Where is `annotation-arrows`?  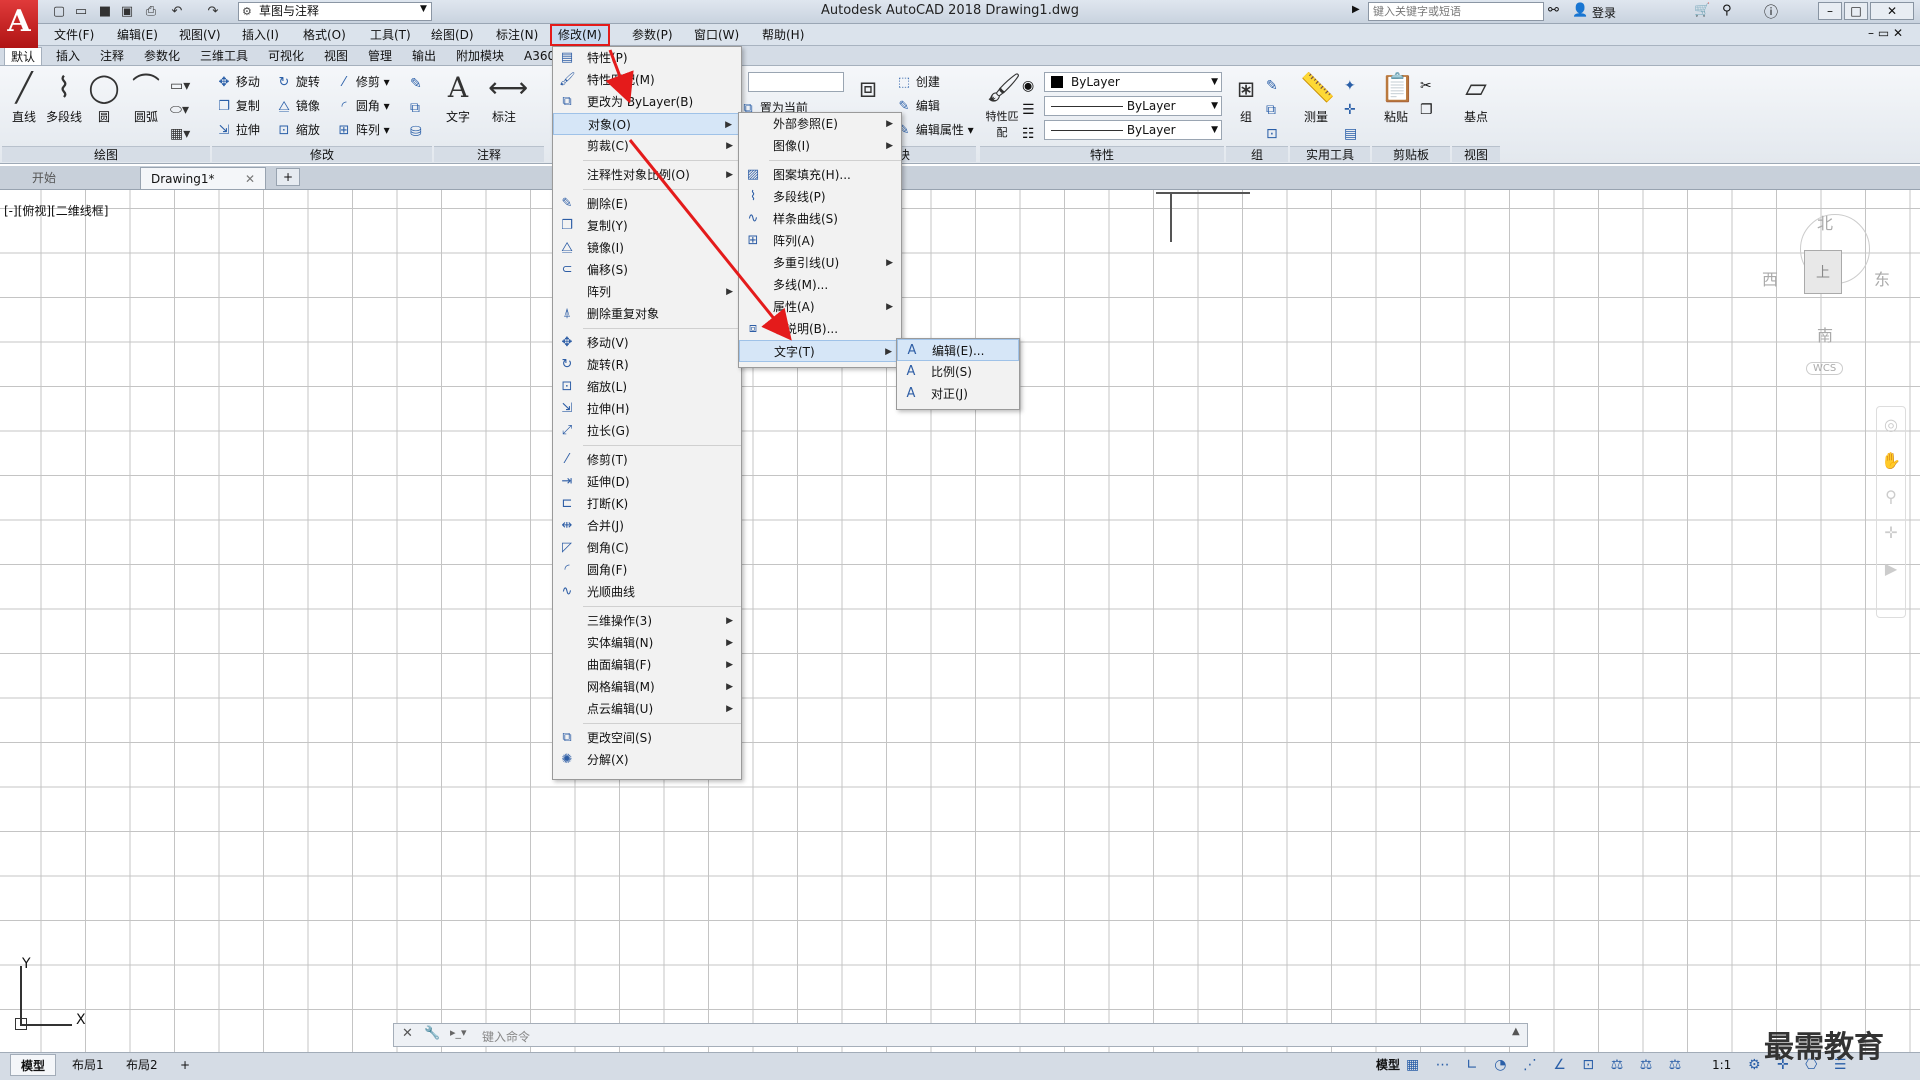 annotation-arrows is located at coordinates (698, 195).